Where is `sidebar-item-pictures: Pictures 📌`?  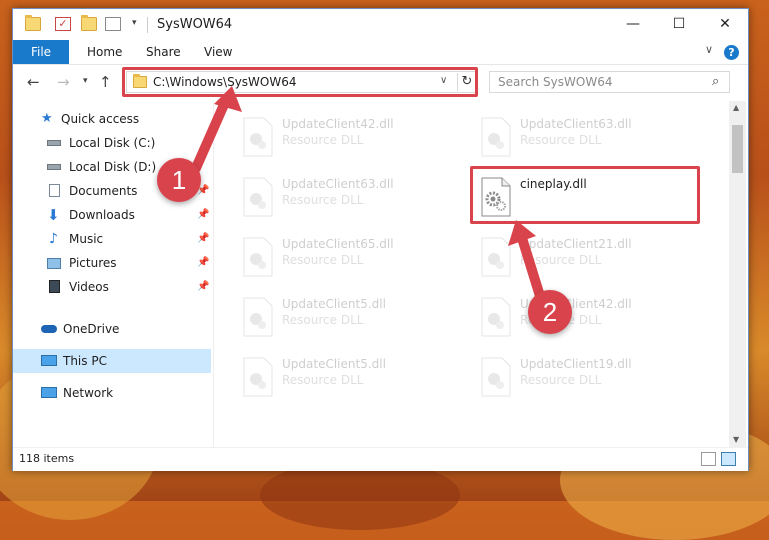
sidebar-item-pictures: Pictures 📌 is located at coordinates (112, 263).